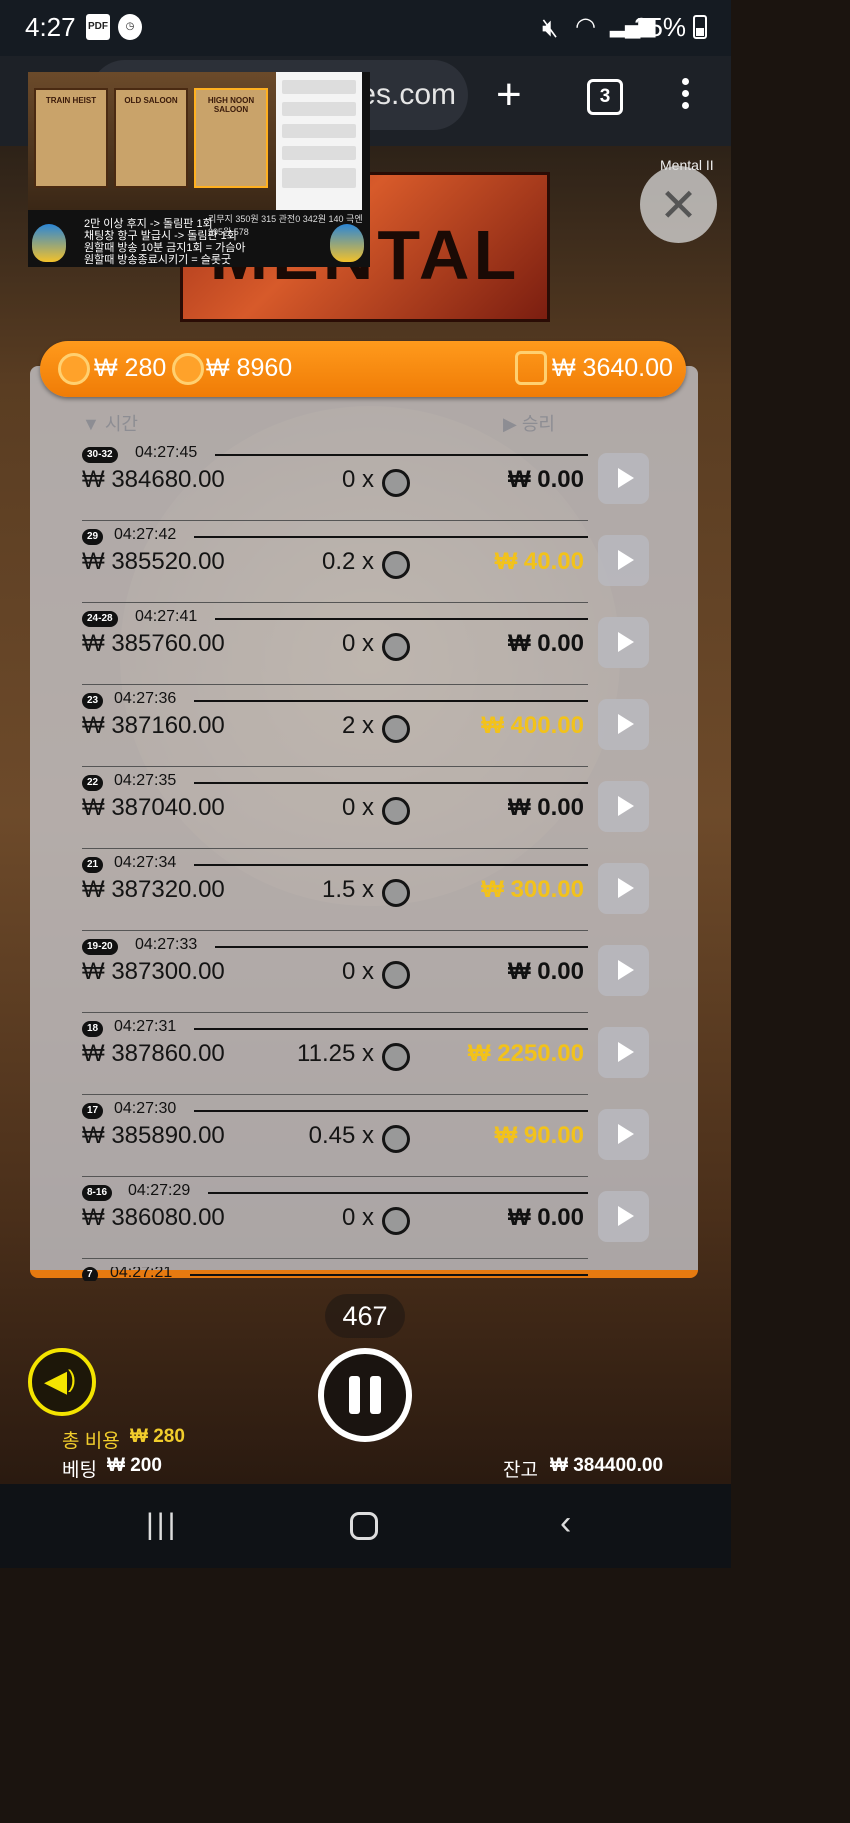 Image resolution: width=850 pixels, height=1823 pixels. I want to click on timer-notification-icon: ◷, so click(130, 27).